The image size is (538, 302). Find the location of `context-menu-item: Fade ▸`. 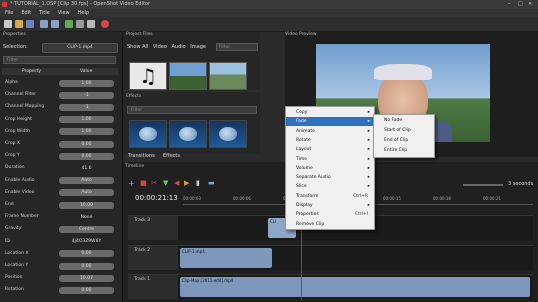

context-menu-item: Fade ▸ is located at coordinates (330, 122).